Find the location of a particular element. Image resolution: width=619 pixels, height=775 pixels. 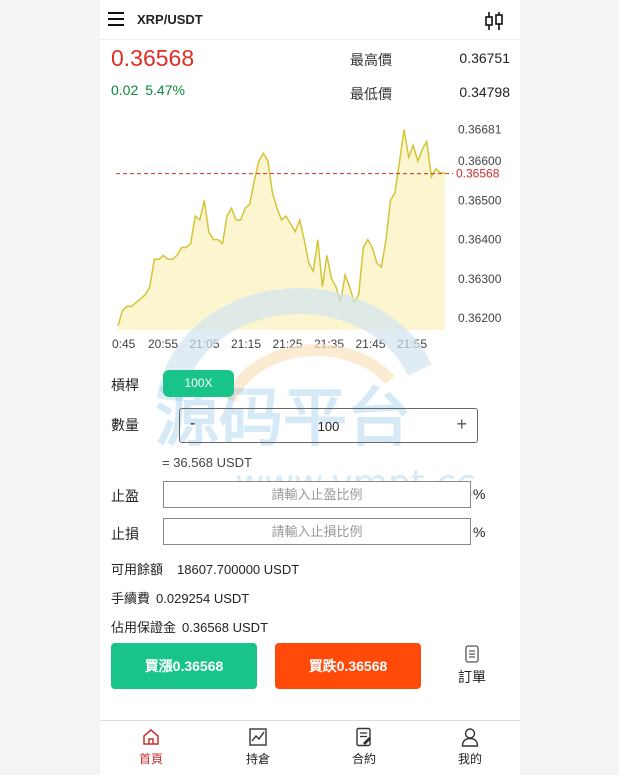

document-icon is located at coordinates (472, 654).